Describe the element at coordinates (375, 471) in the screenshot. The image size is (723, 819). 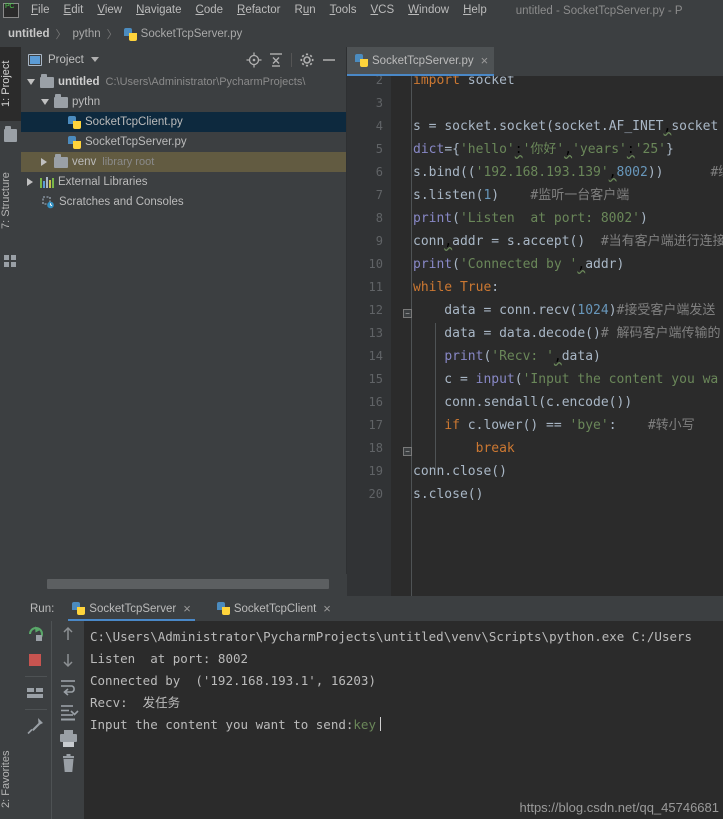
I see `line-number: 19` at that location.